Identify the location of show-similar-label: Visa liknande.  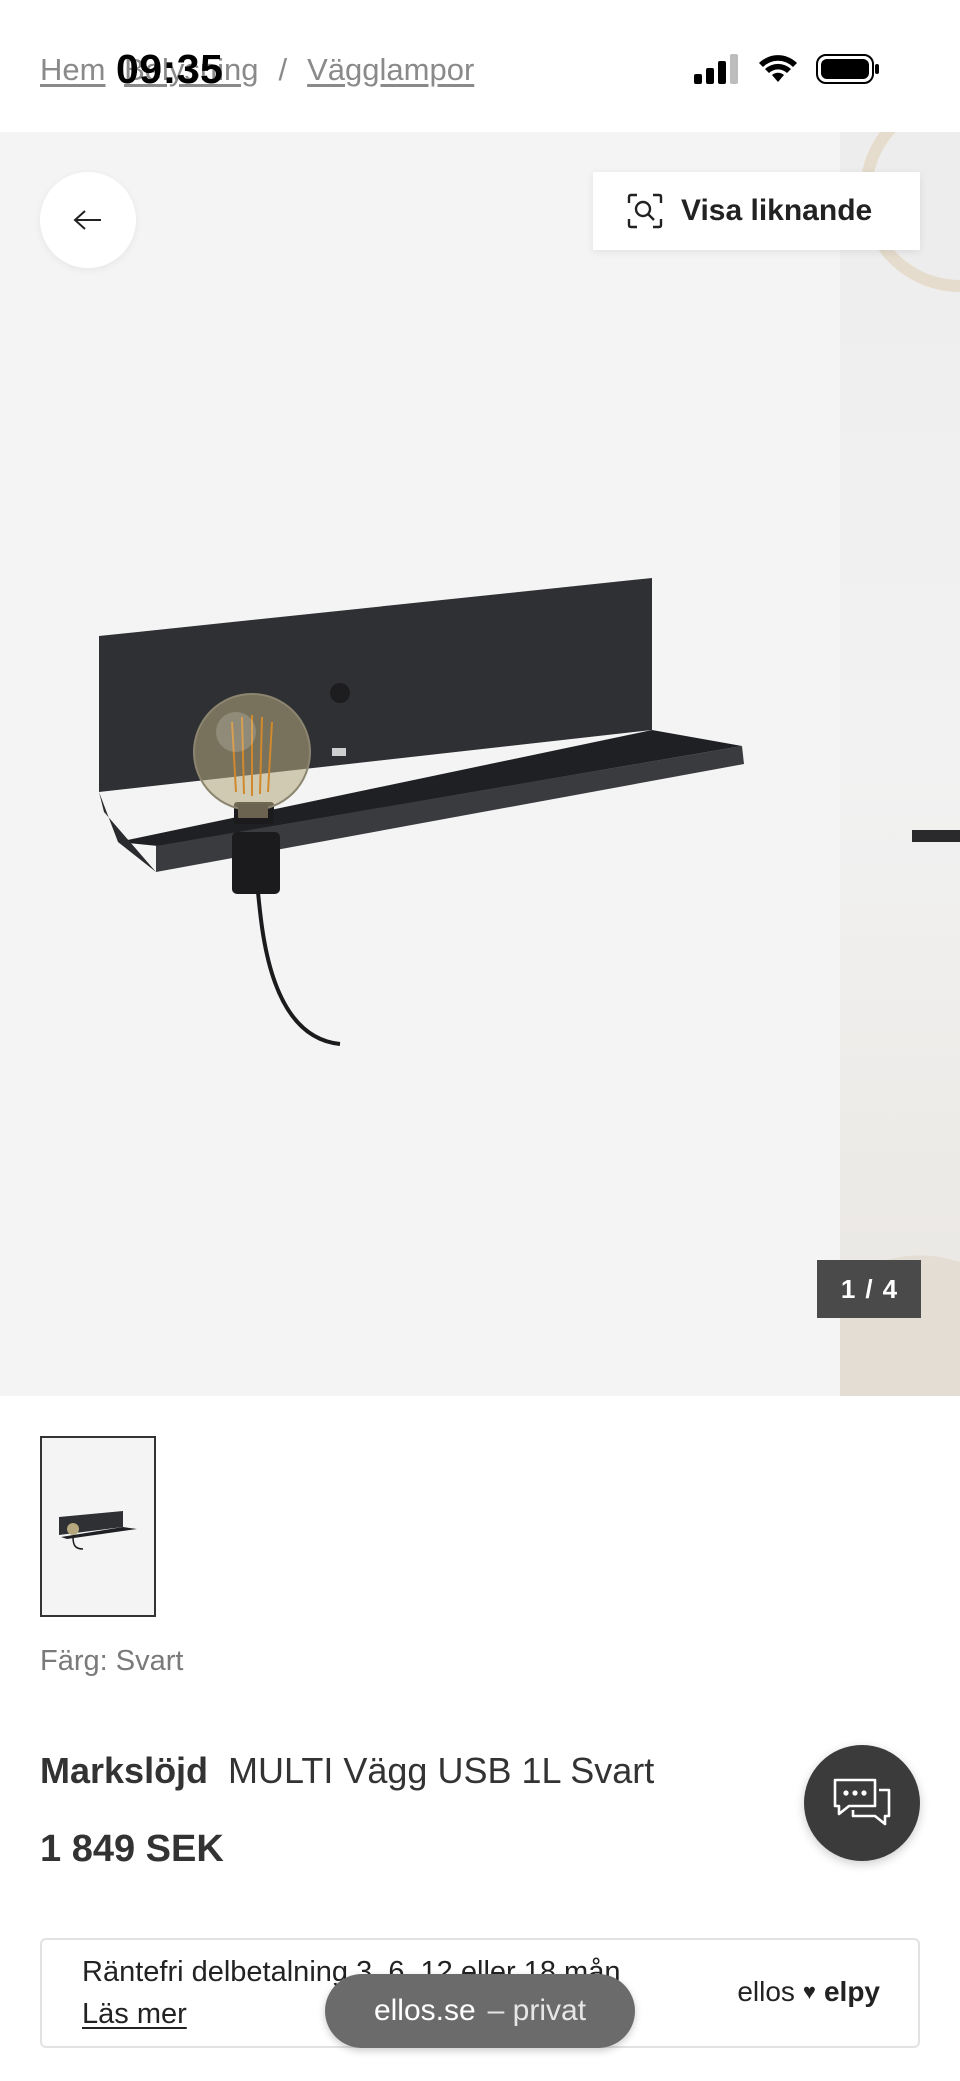
(777, 210).